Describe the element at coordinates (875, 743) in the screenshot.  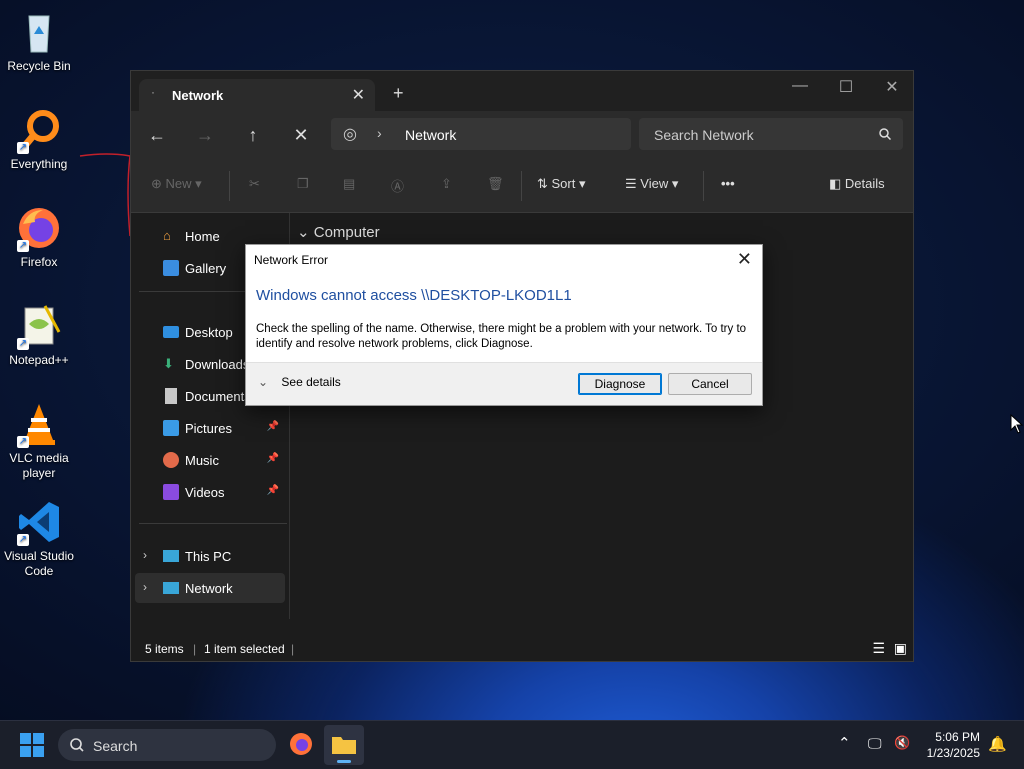
I see `display-icon: 🖵` at that location.